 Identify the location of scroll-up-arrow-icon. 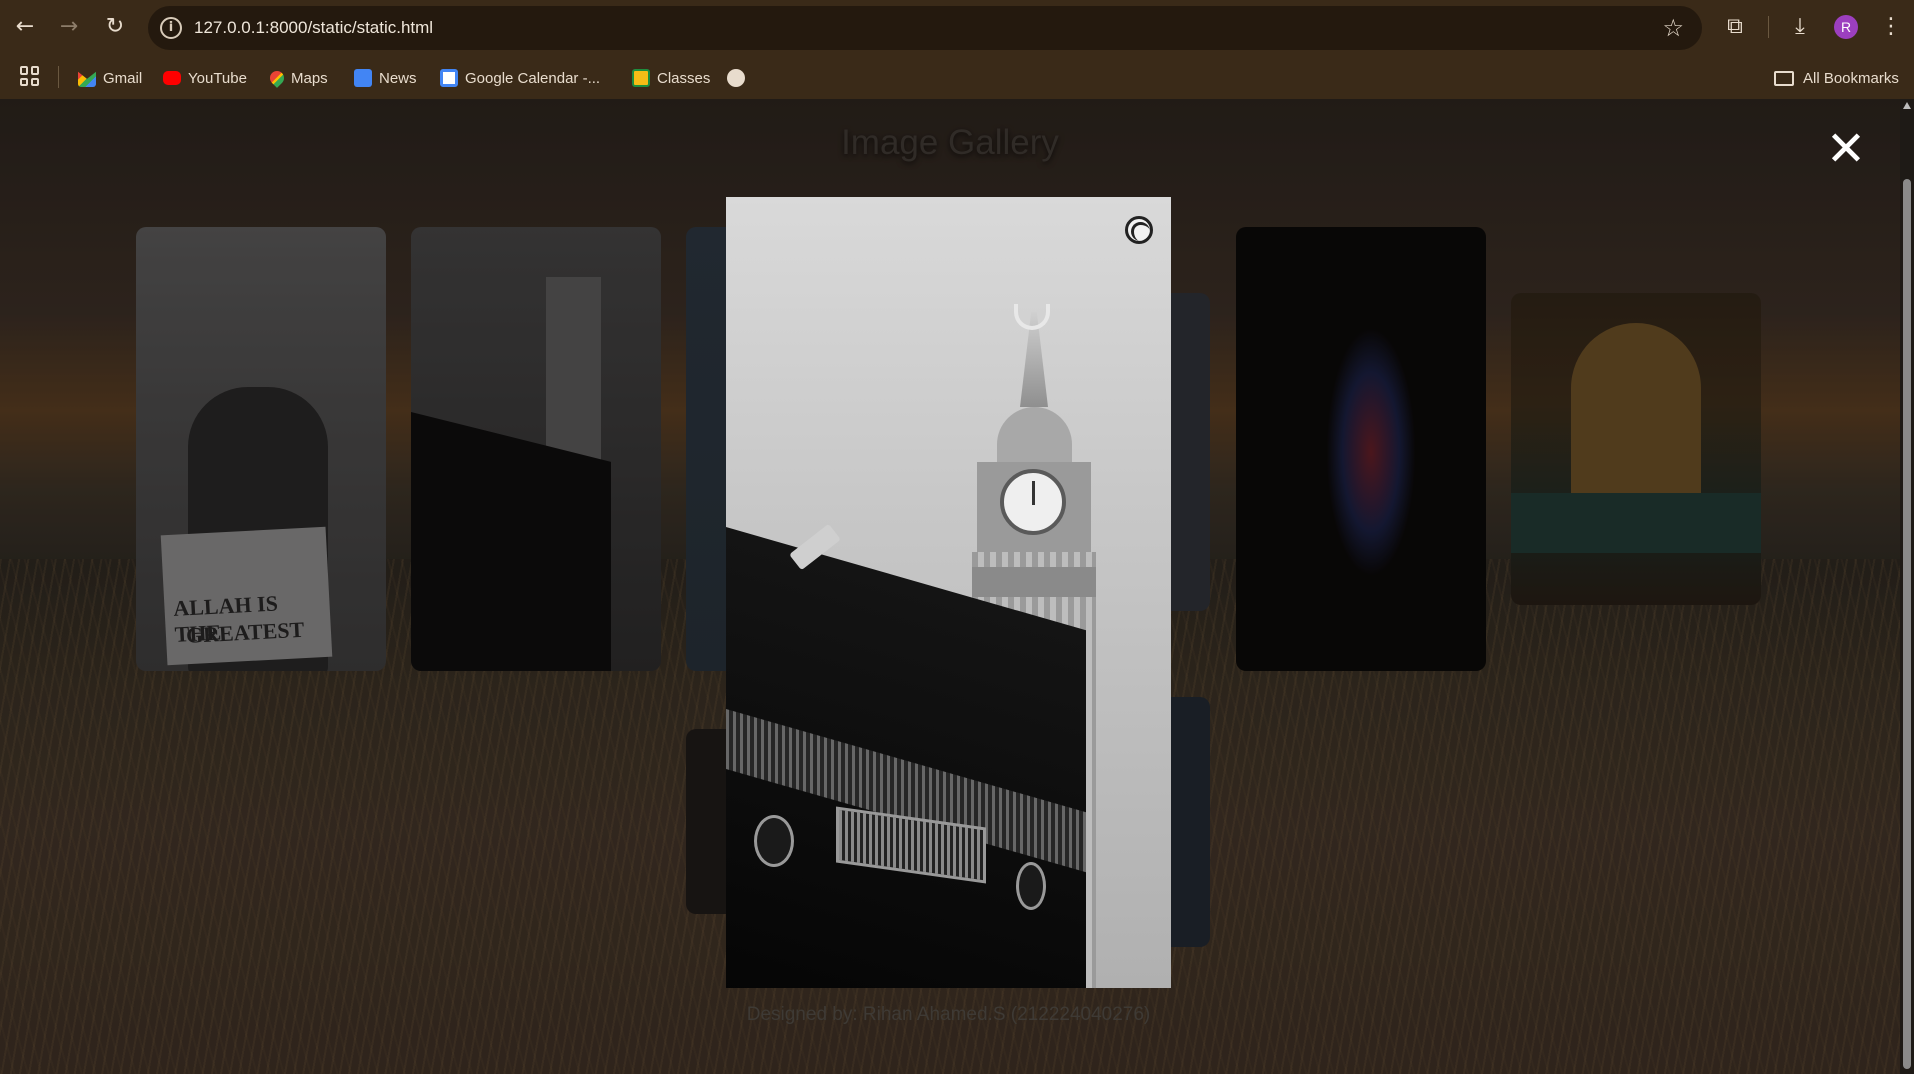
(1907, 105).